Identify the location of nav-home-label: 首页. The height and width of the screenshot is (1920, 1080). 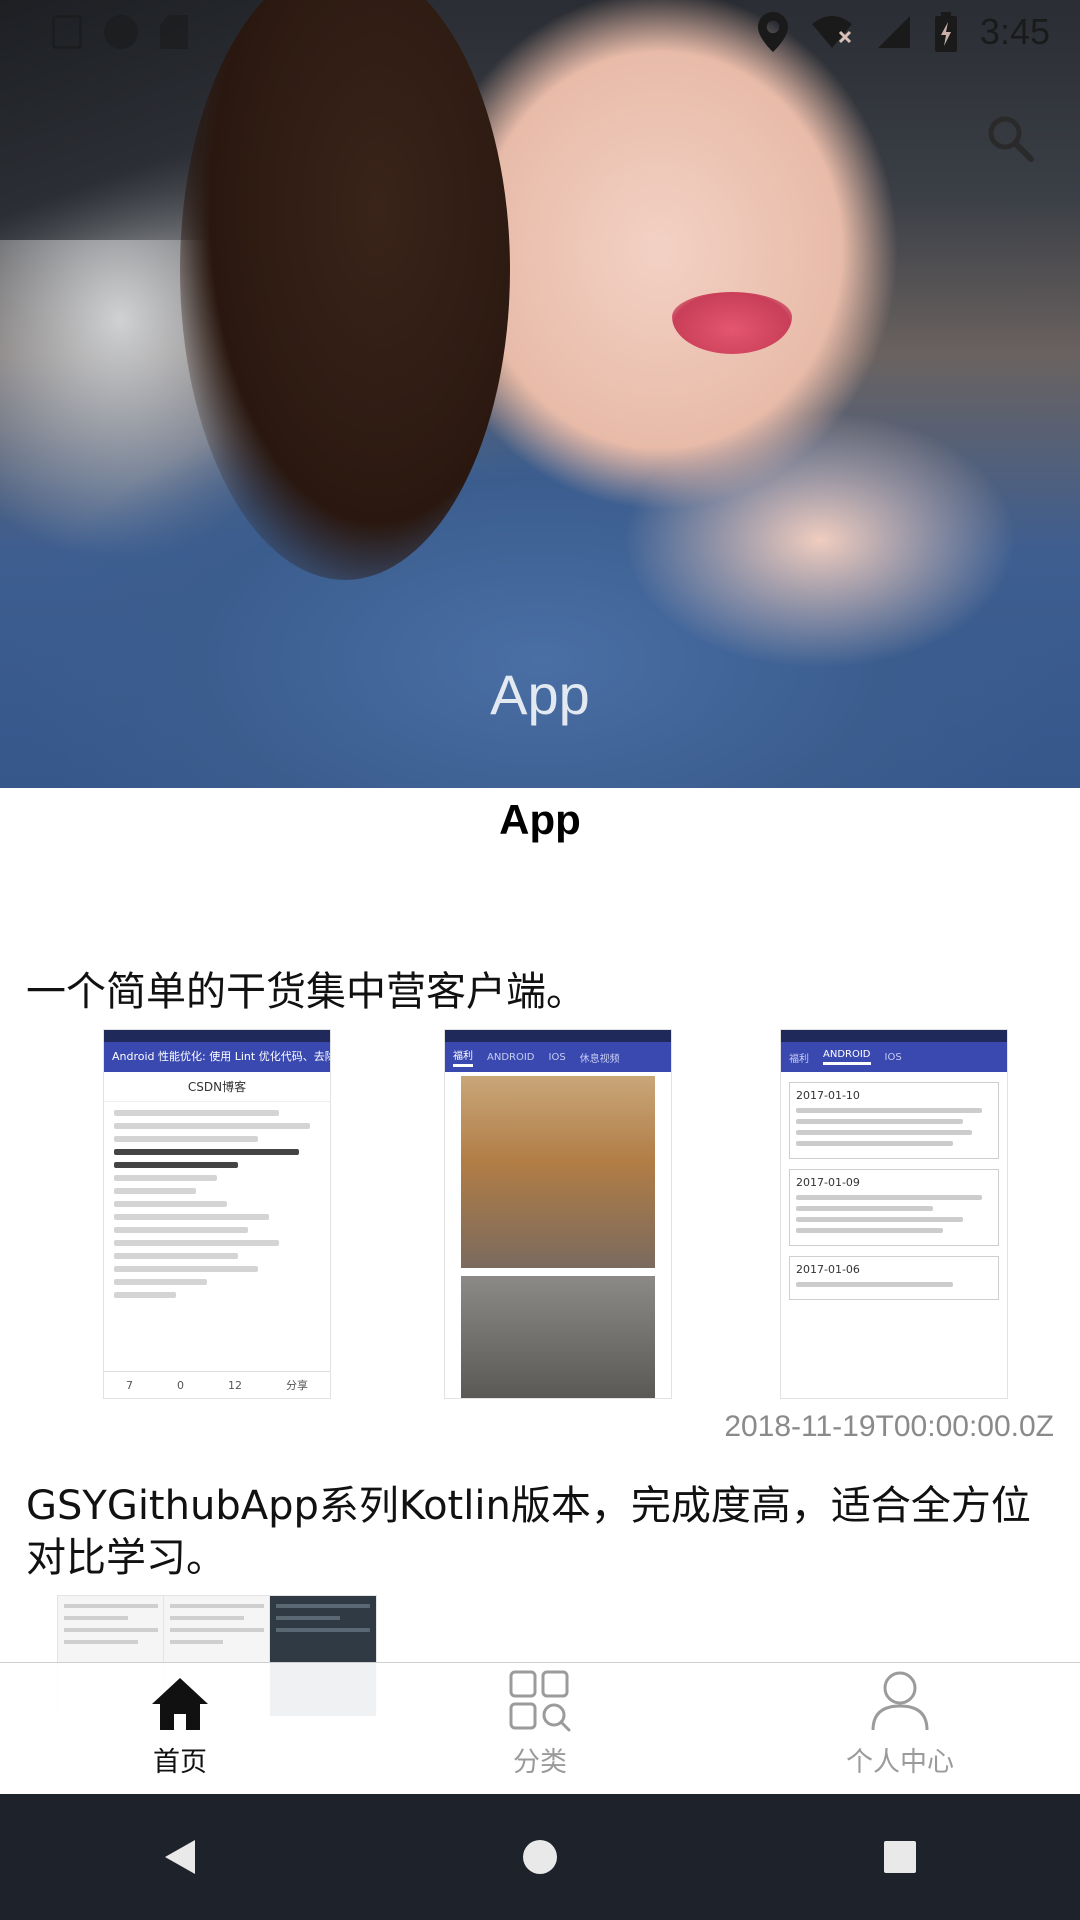
(180, 1762).